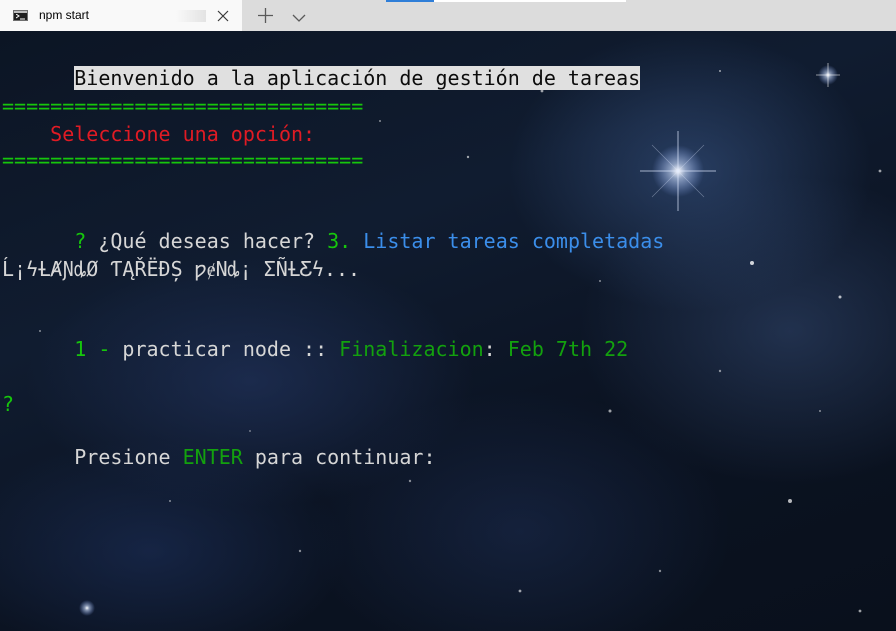 This screenshot has height=631, width=896. What do you see at coordinates (159, 134) in the screenshot?
I see `menu-title: Seleccione una opción:` at bounding box center [159, 134].